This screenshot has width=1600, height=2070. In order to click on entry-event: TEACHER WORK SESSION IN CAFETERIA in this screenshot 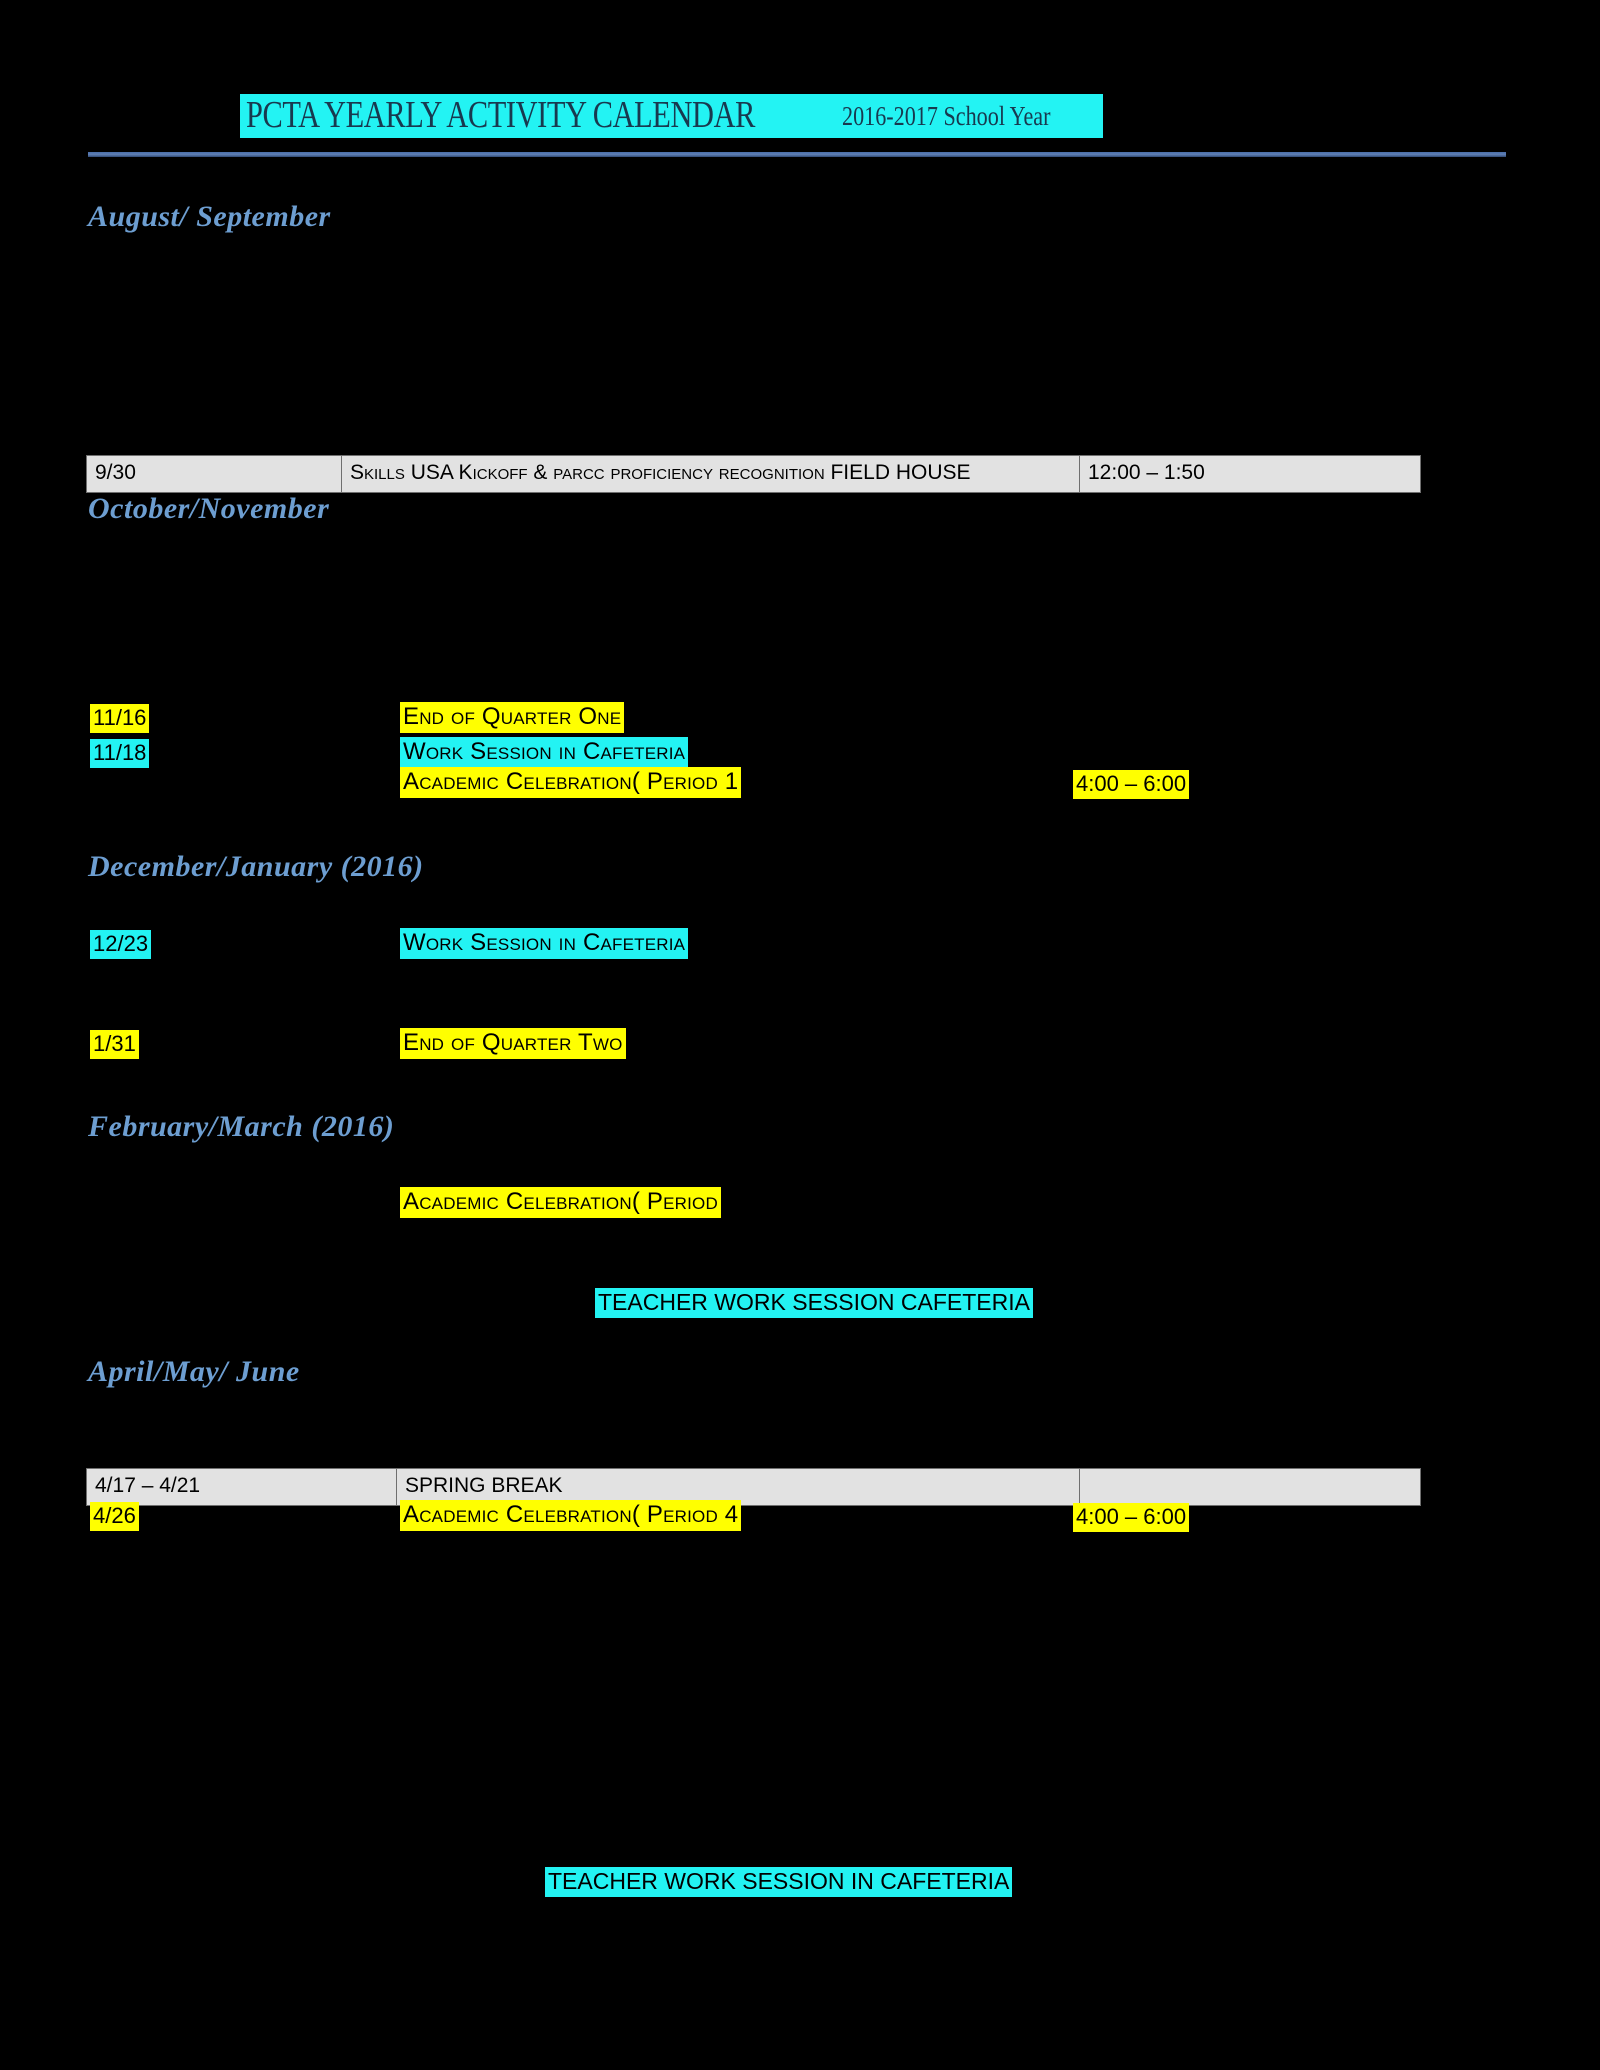, I will do `click(779, 1882)`.